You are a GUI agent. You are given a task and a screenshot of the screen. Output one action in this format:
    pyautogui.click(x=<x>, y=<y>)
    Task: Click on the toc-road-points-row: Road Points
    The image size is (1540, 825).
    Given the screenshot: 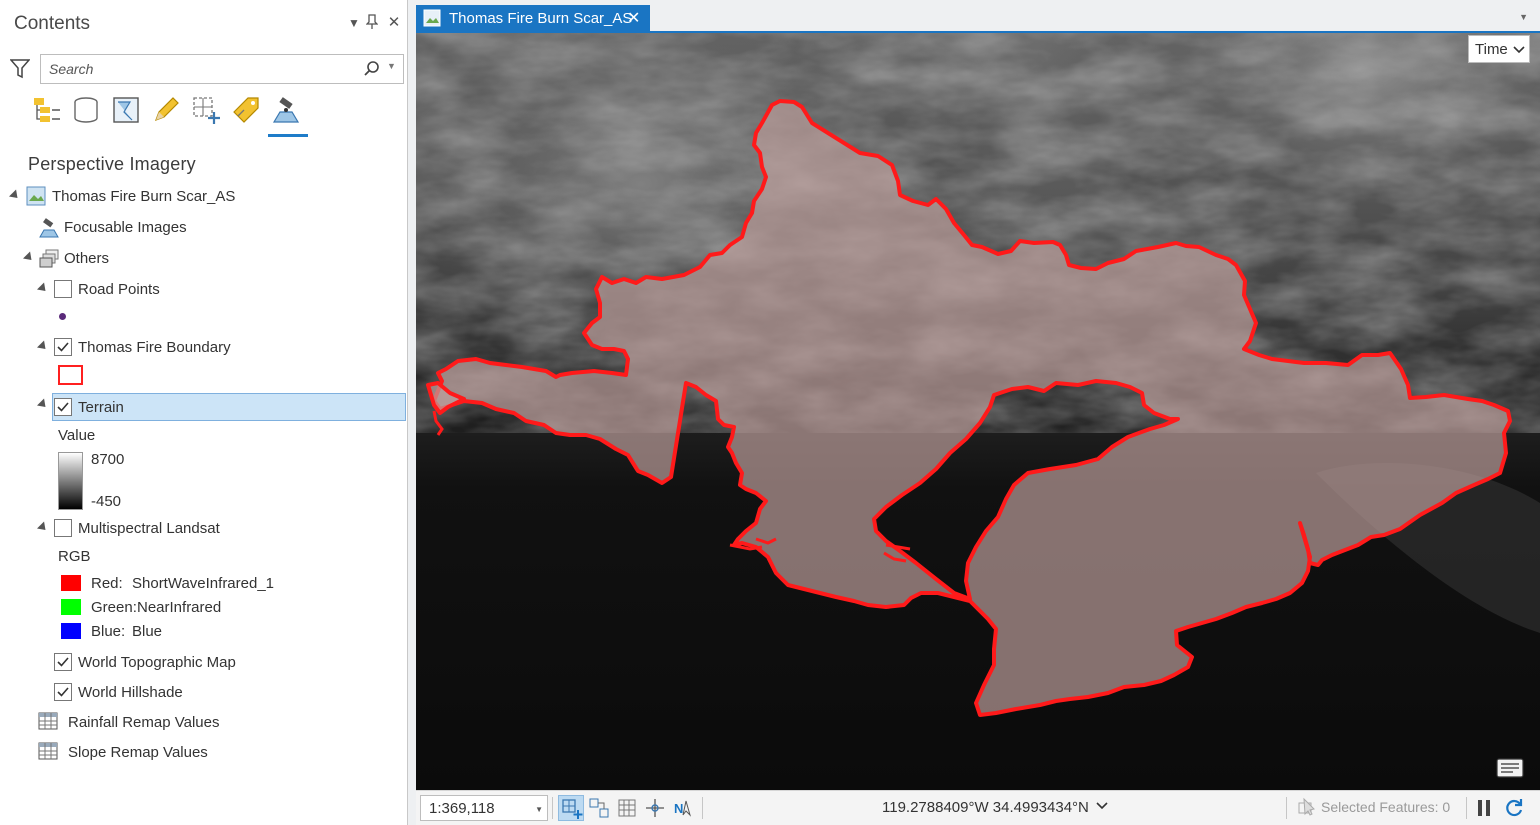 What is the action you would take?
    pyautogui.click(x=200, y=290)
    